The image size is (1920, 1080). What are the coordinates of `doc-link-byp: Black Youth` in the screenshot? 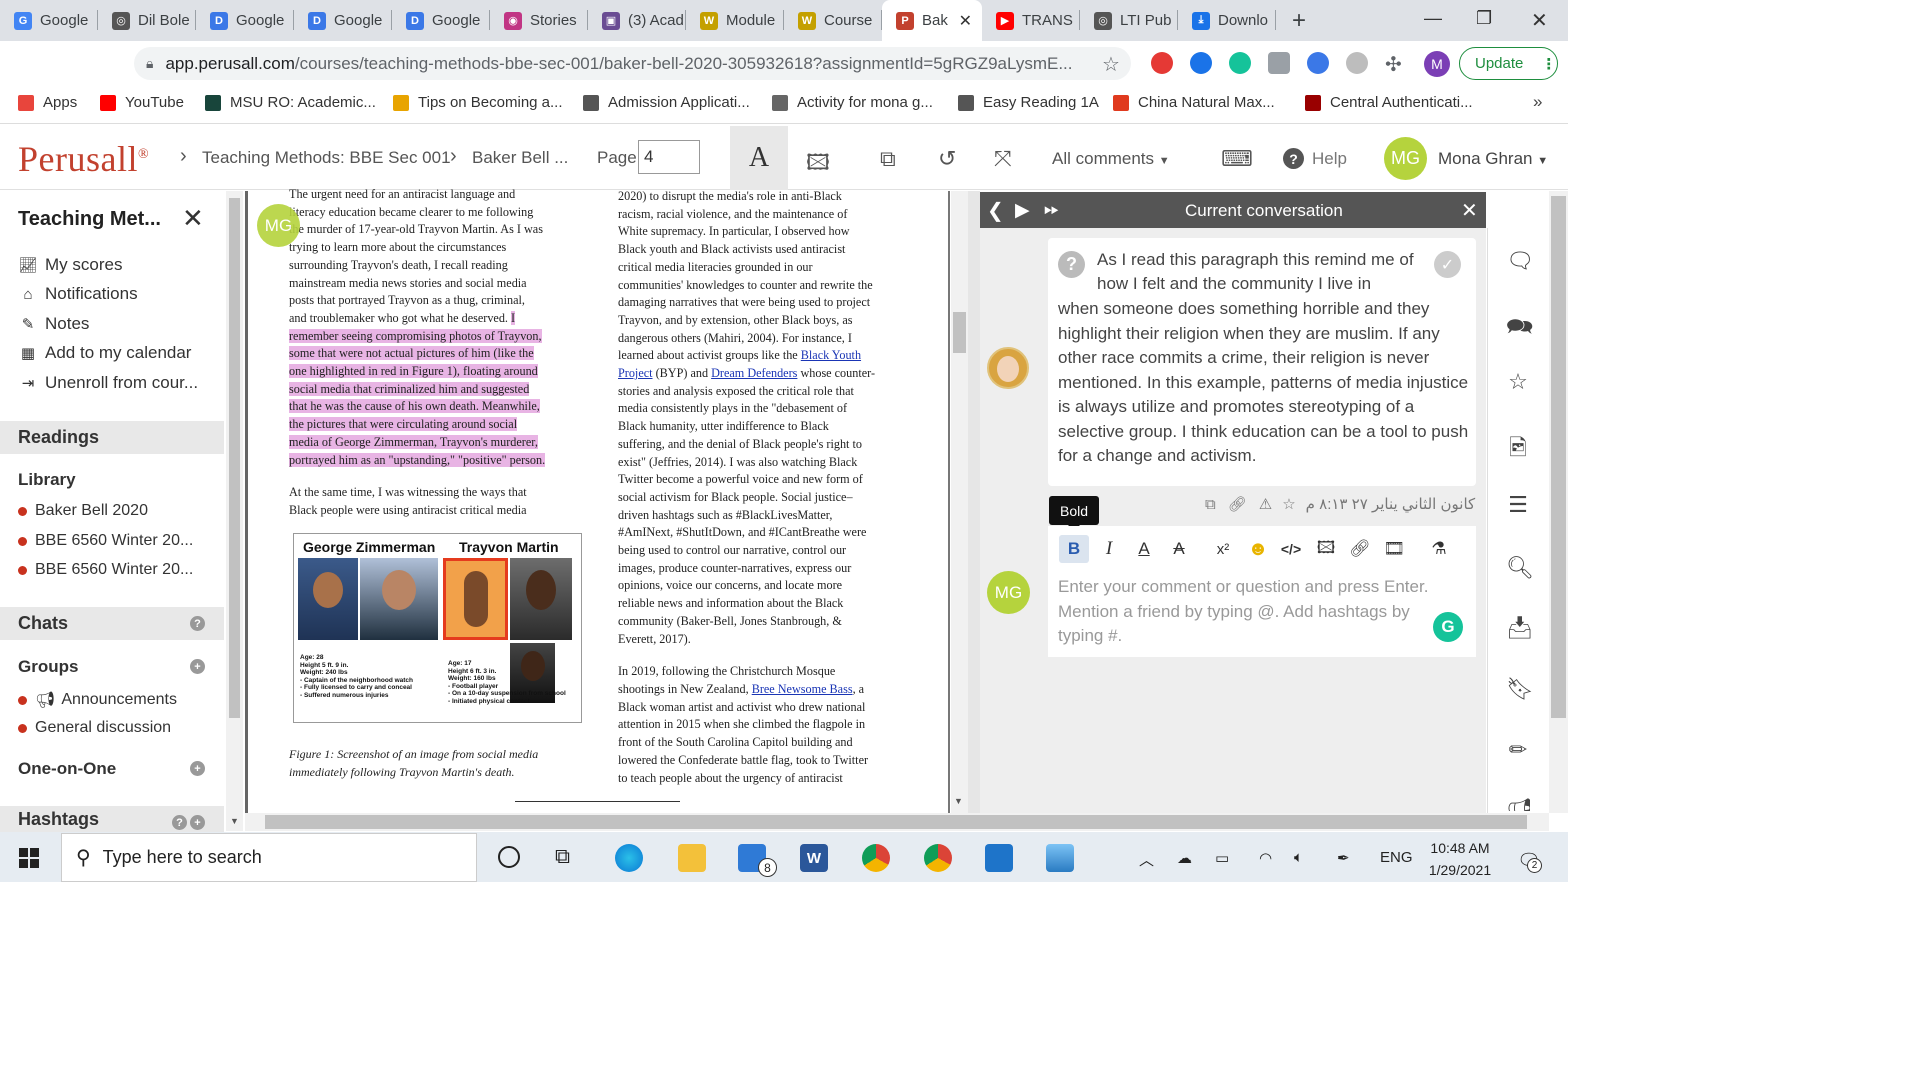 It's located at (831, 355).